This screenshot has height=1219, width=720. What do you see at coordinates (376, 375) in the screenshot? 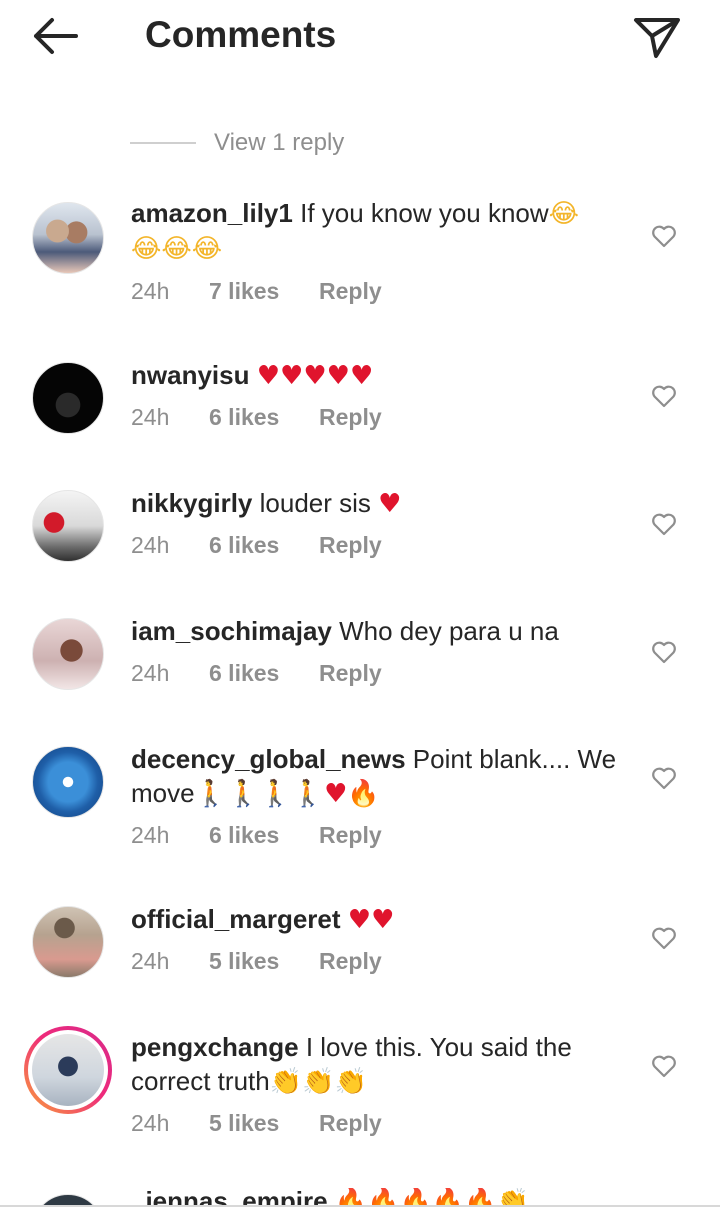
I see `comment-text: nwanyisu ♥♥♥♥♥` at bounding box center [376, 375].